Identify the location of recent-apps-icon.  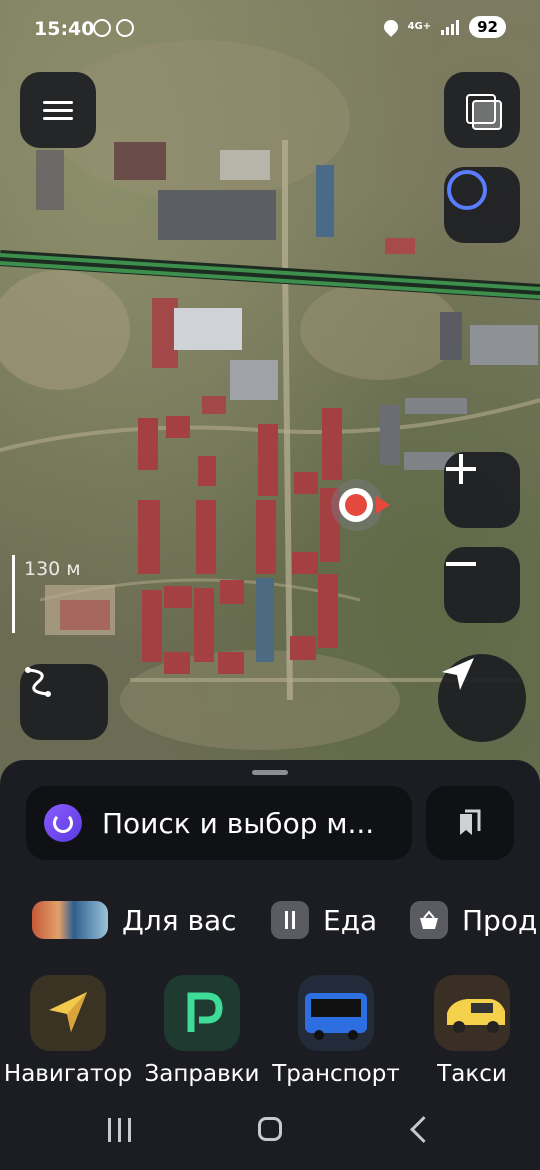
(119, 1130).